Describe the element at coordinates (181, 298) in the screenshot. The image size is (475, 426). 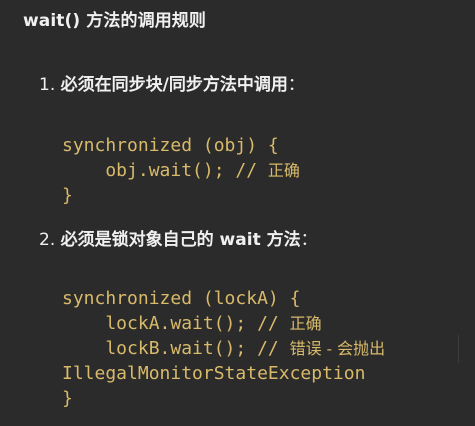
I see `code-text: synchronized (lockA) {` at that location.